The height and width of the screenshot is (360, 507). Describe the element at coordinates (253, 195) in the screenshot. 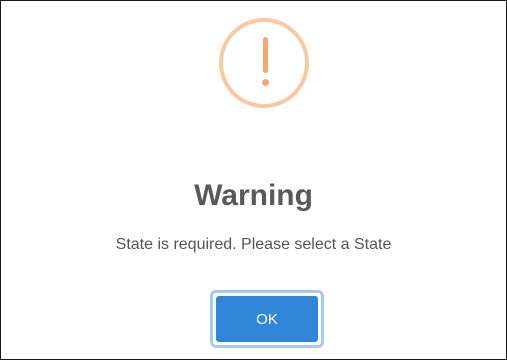

I see `dialog-title: Warning` at that location.